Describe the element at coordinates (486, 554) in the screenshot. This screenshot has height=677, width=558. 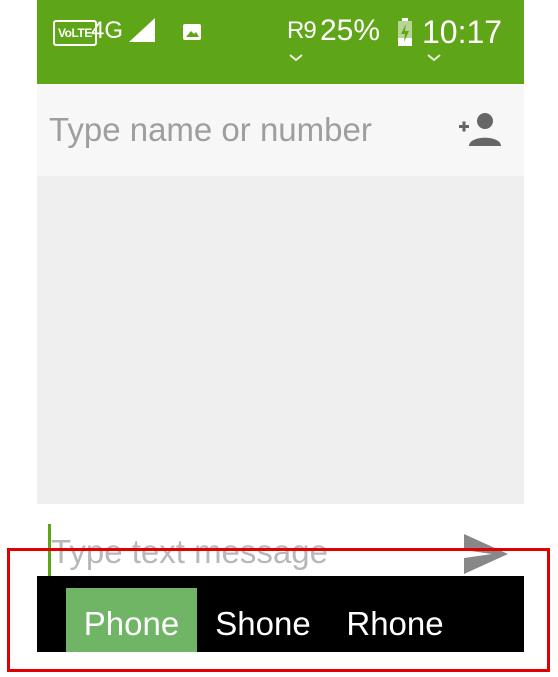
I see `send-icon` at that location.